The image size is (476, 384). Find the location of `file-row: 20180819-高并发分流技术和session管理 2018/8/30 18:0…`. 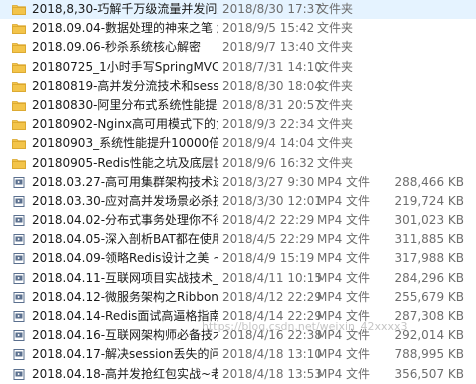

file-row: 20180819-高并发分流技术和session管理 2018/8/30 18:0… is located at coordinates (238, 86).